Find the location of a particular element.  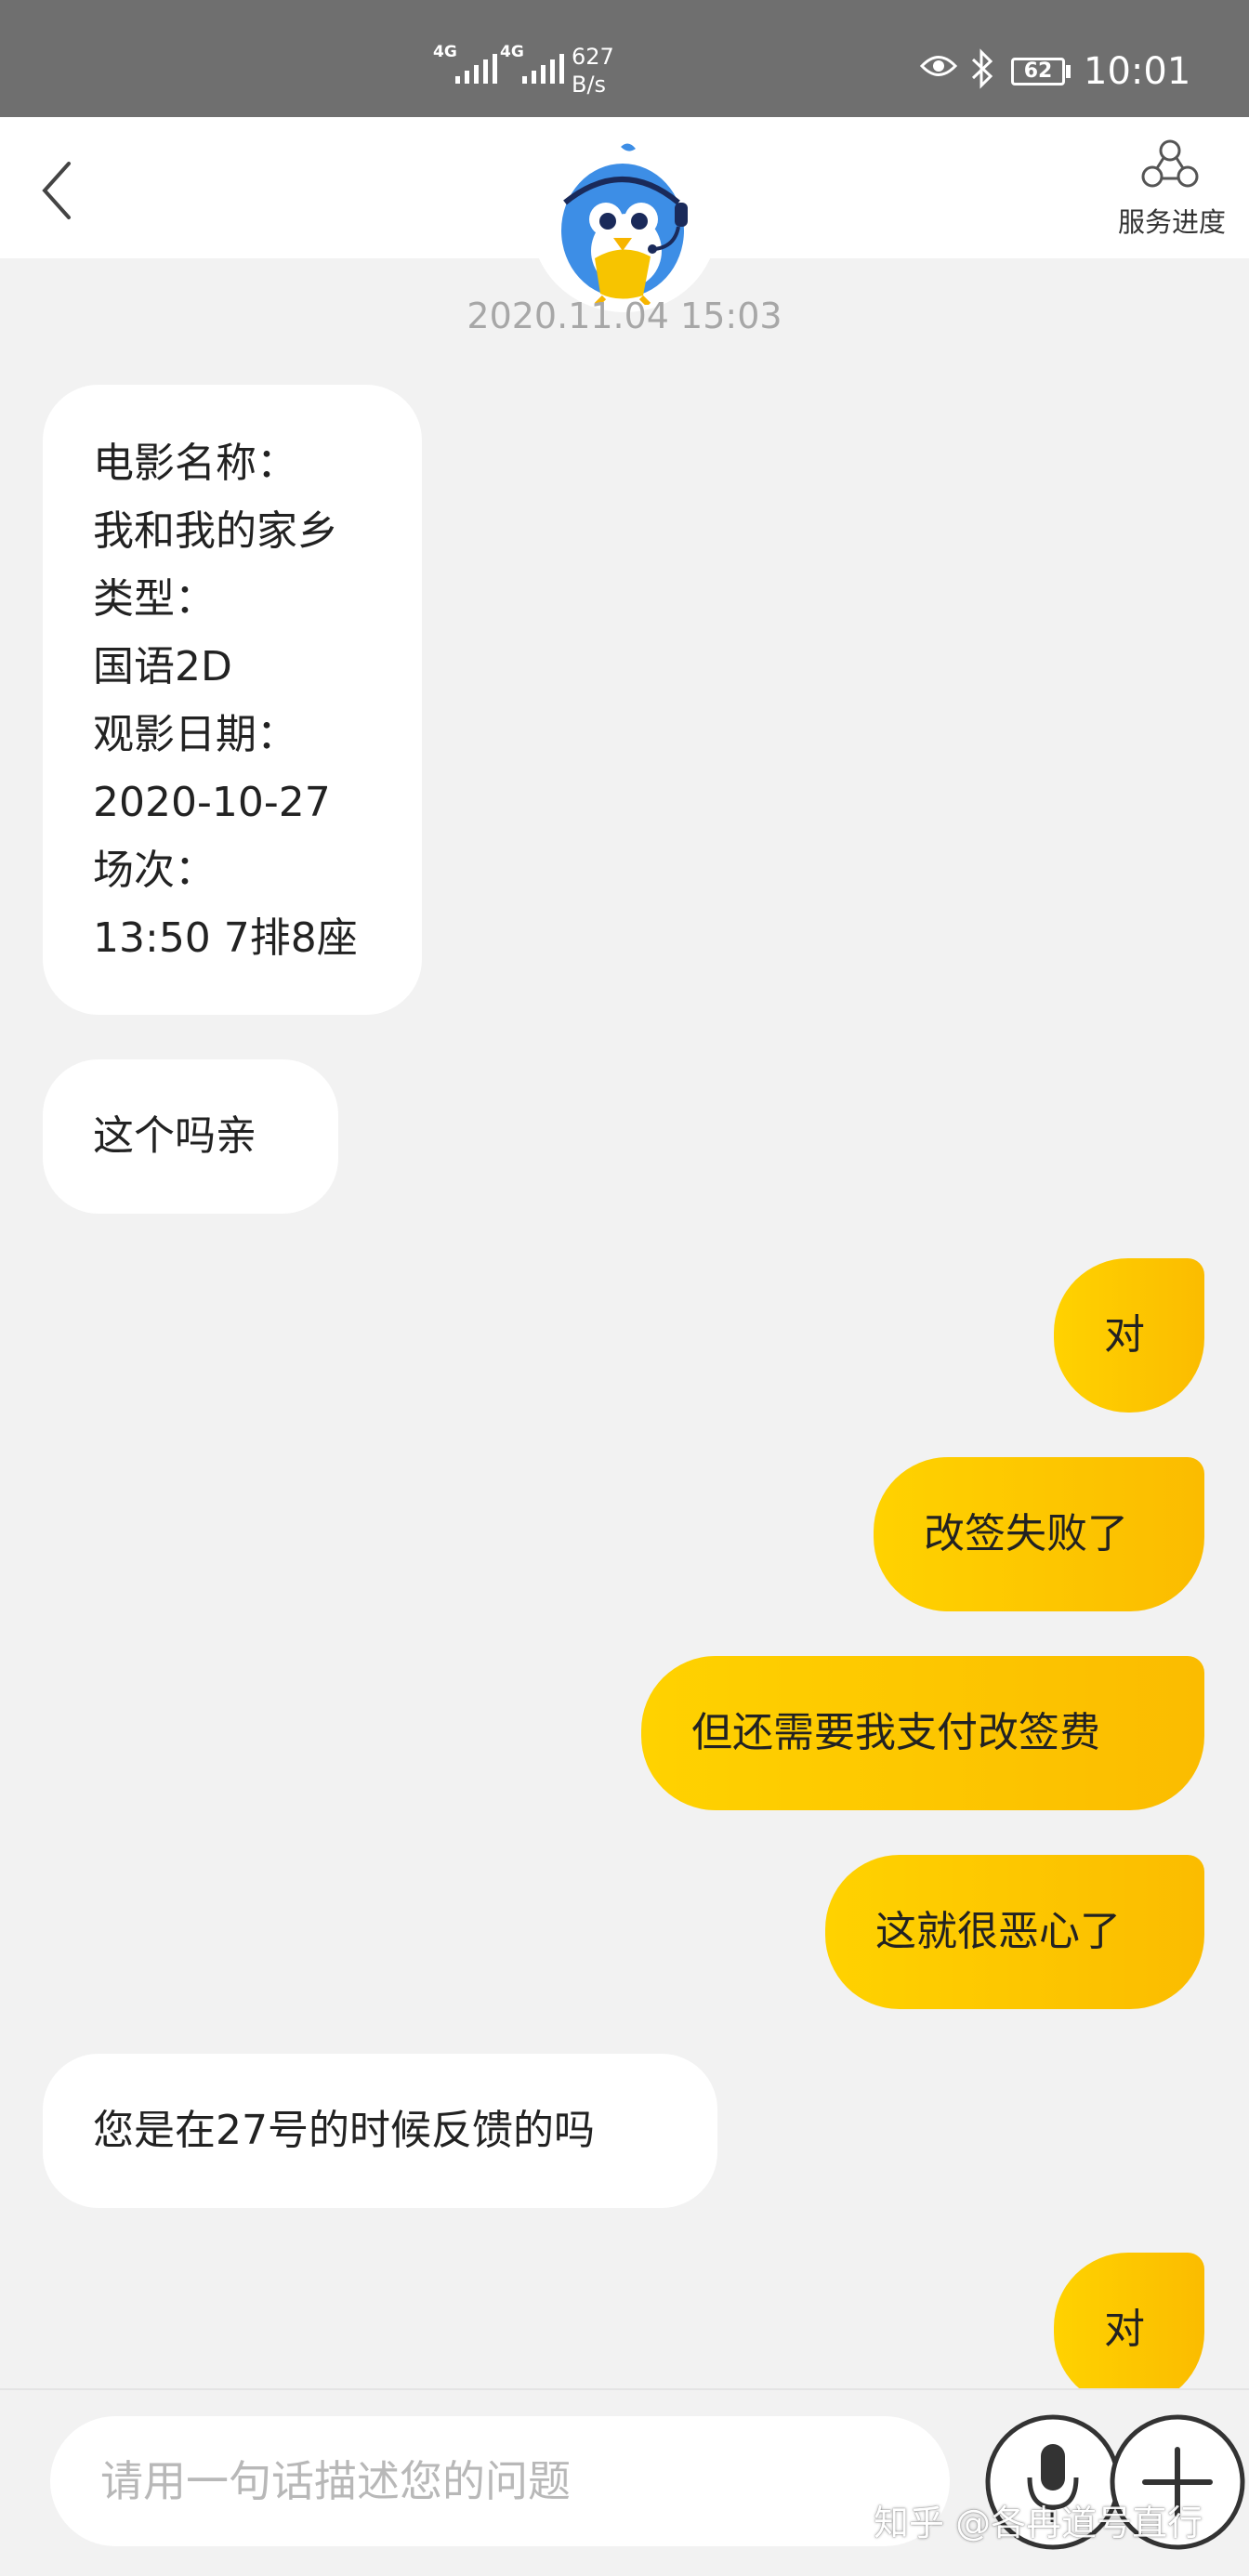

agent-message: 这个吗亲 is located at coordinates (190, 1136).